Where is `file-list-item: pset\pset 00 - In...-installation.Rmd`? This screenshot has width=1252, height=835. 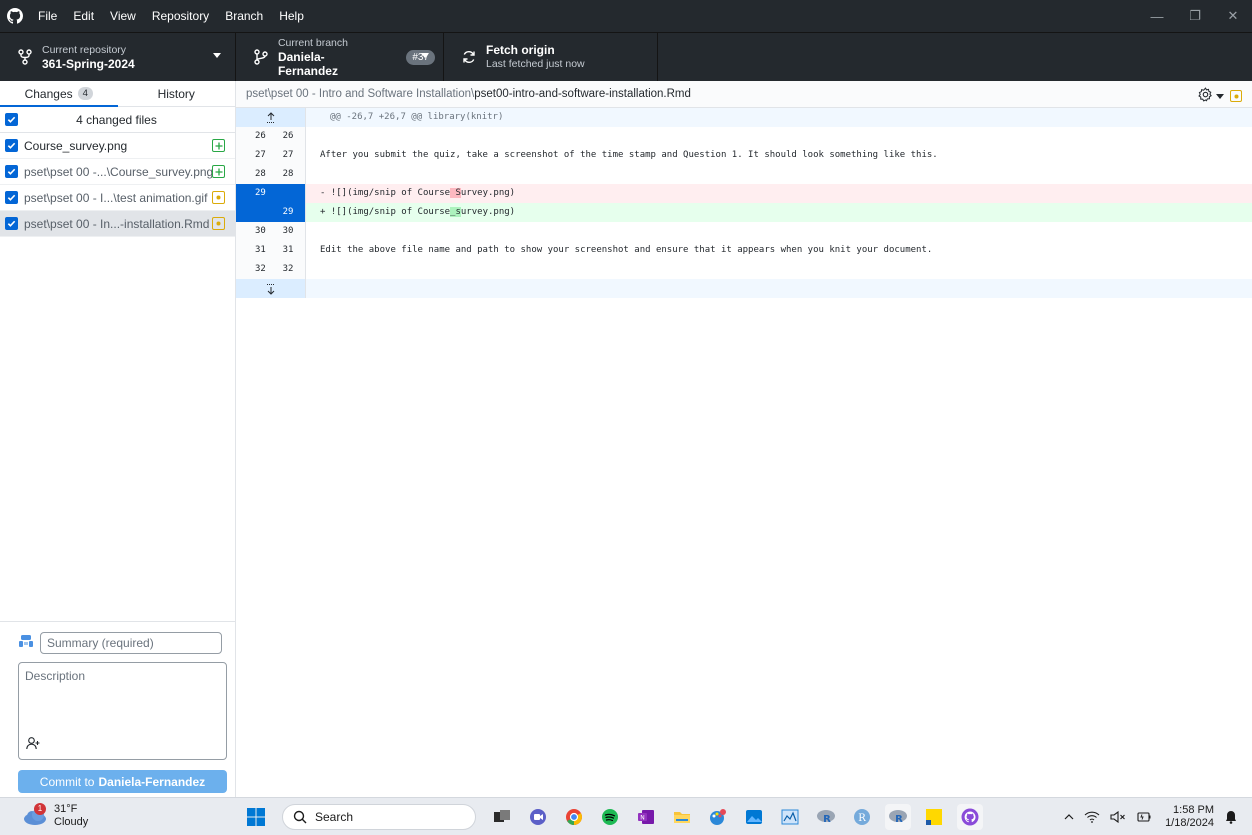 file-list-item: pset\pset 00 - In...-installation.Rmd is located at coordinates (117, 224).